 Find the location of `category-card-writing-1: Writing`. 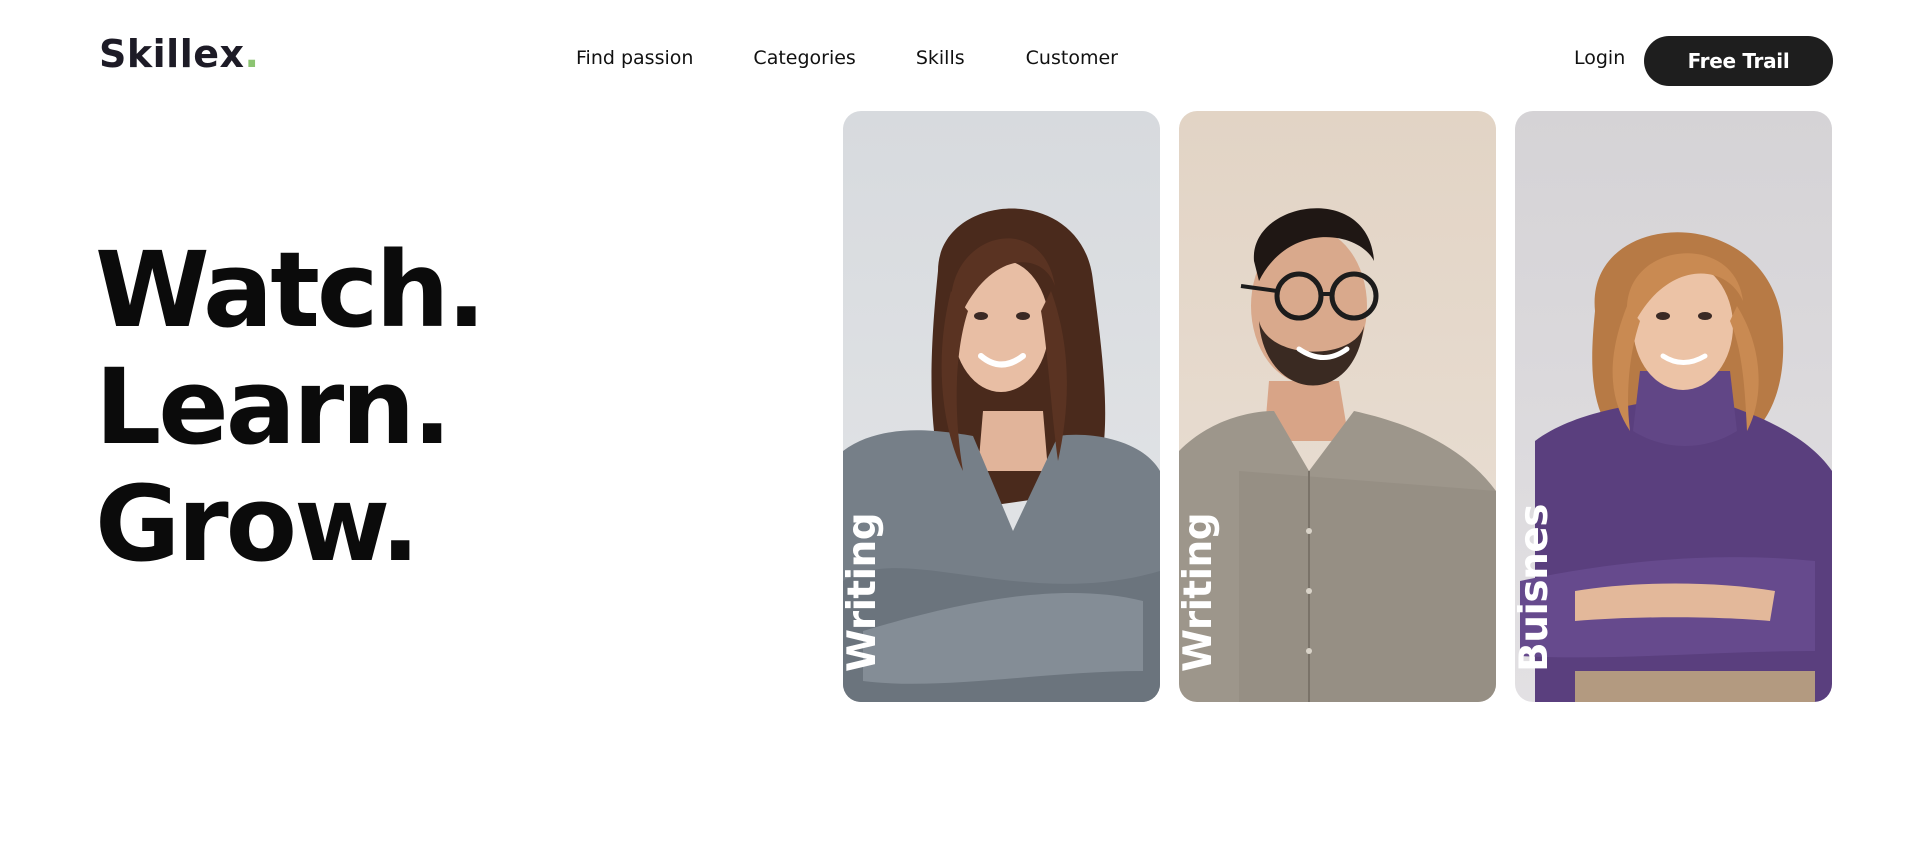

category-card-writing-1: Writing is located at coordinates (1001, 406).